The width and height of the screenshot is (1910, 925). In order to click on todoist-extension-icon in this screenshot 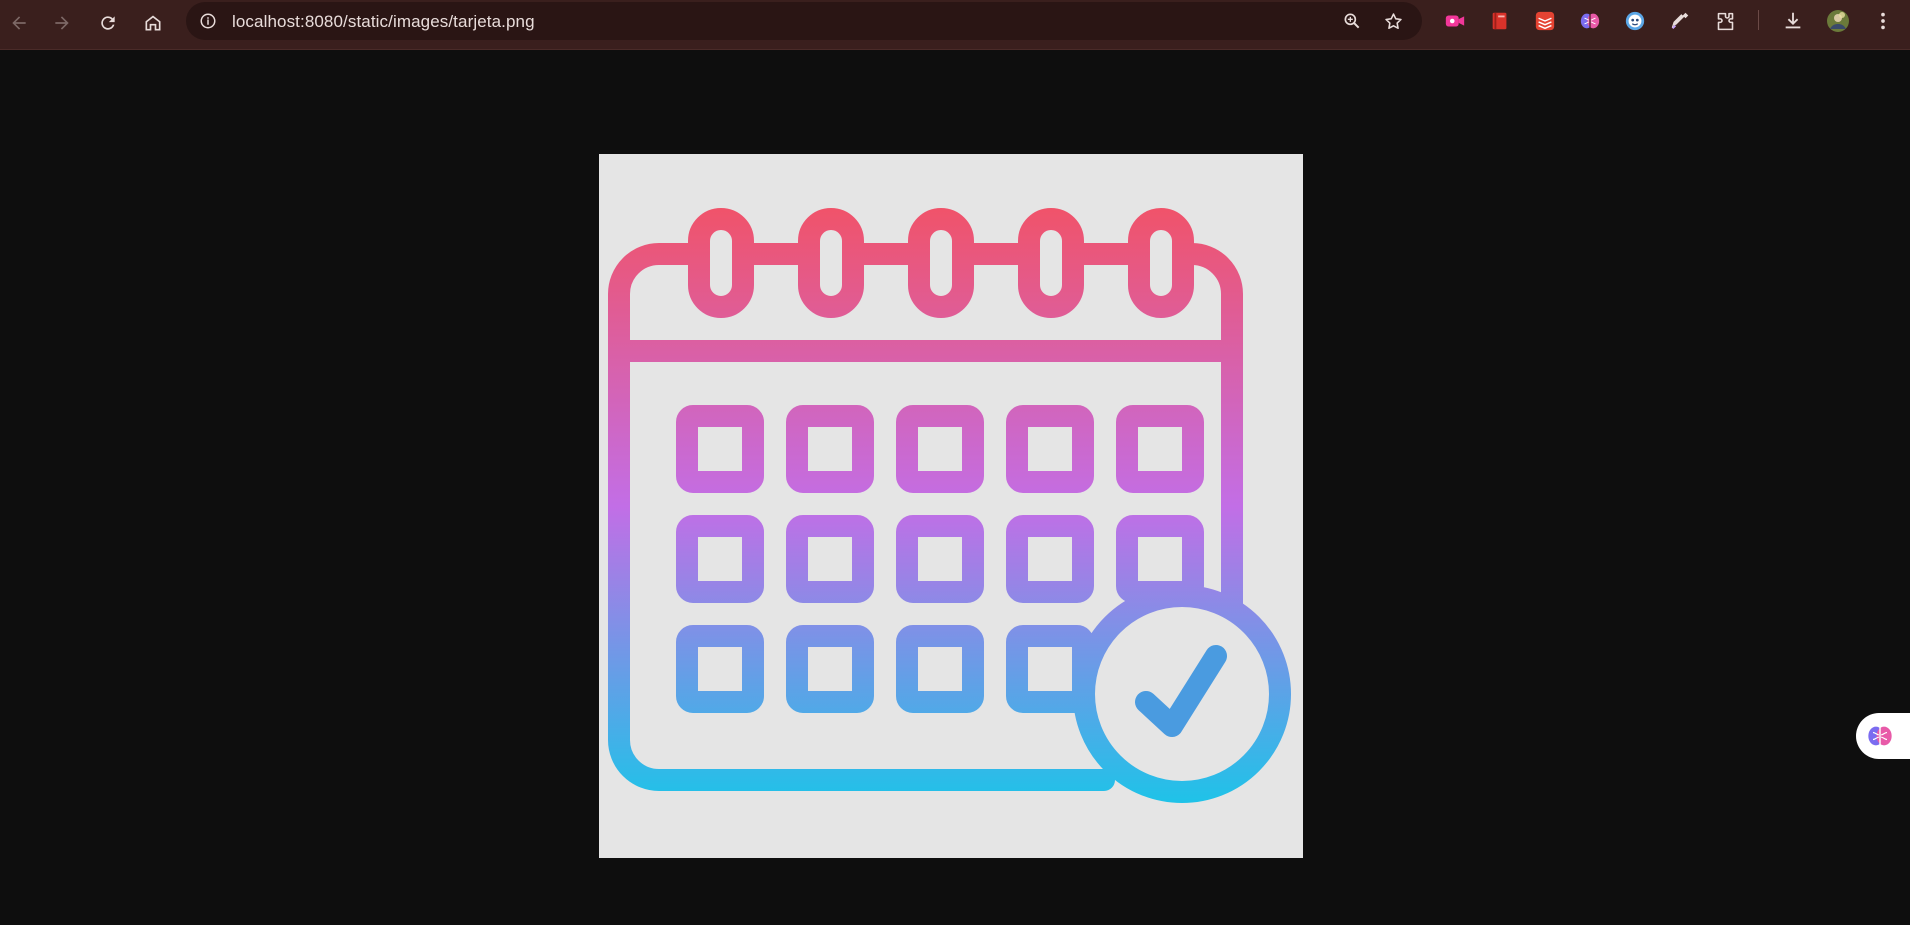, I will do `click(1545, 21)`.